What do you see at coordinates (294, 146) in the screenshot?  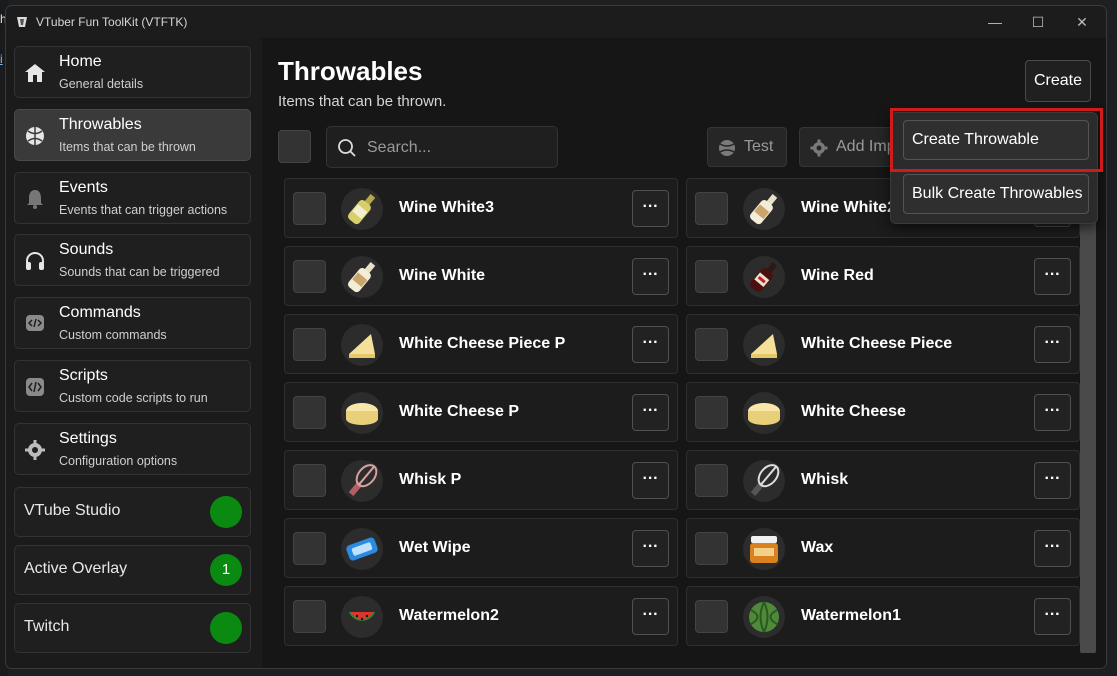 I see `select-all-checkbox` at bounding box center [294, 146].